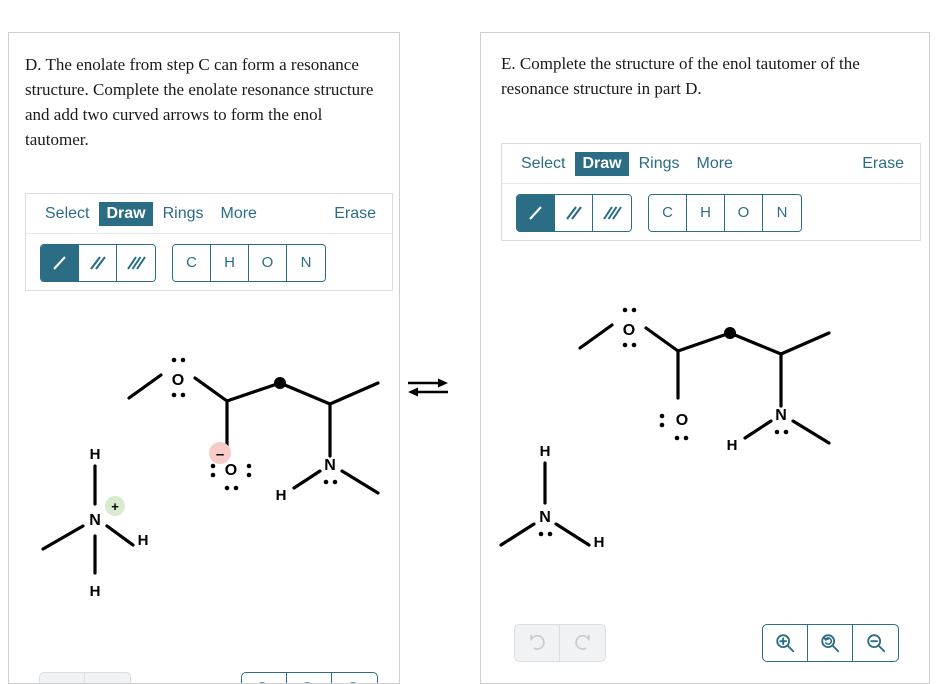 This screenshot has width=938, height=684. I want to click on atom-label-amine2-h-top: H, so click(545, 451).